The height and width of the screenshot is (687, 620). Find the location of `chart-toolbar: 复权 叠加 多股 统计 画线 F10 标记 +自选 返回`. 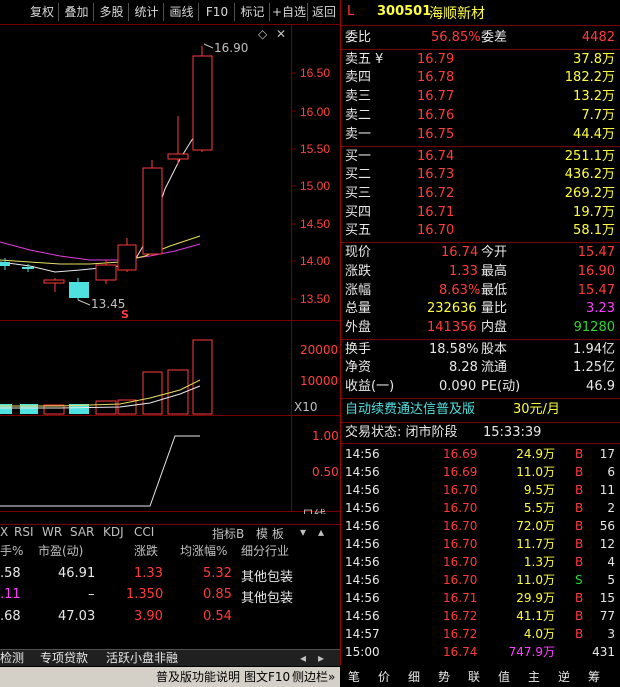

chart-toolbar: 复权 叠加 多股 统计 画线 F10 标记 +自选 返回 is located at coordinates (170, 12).